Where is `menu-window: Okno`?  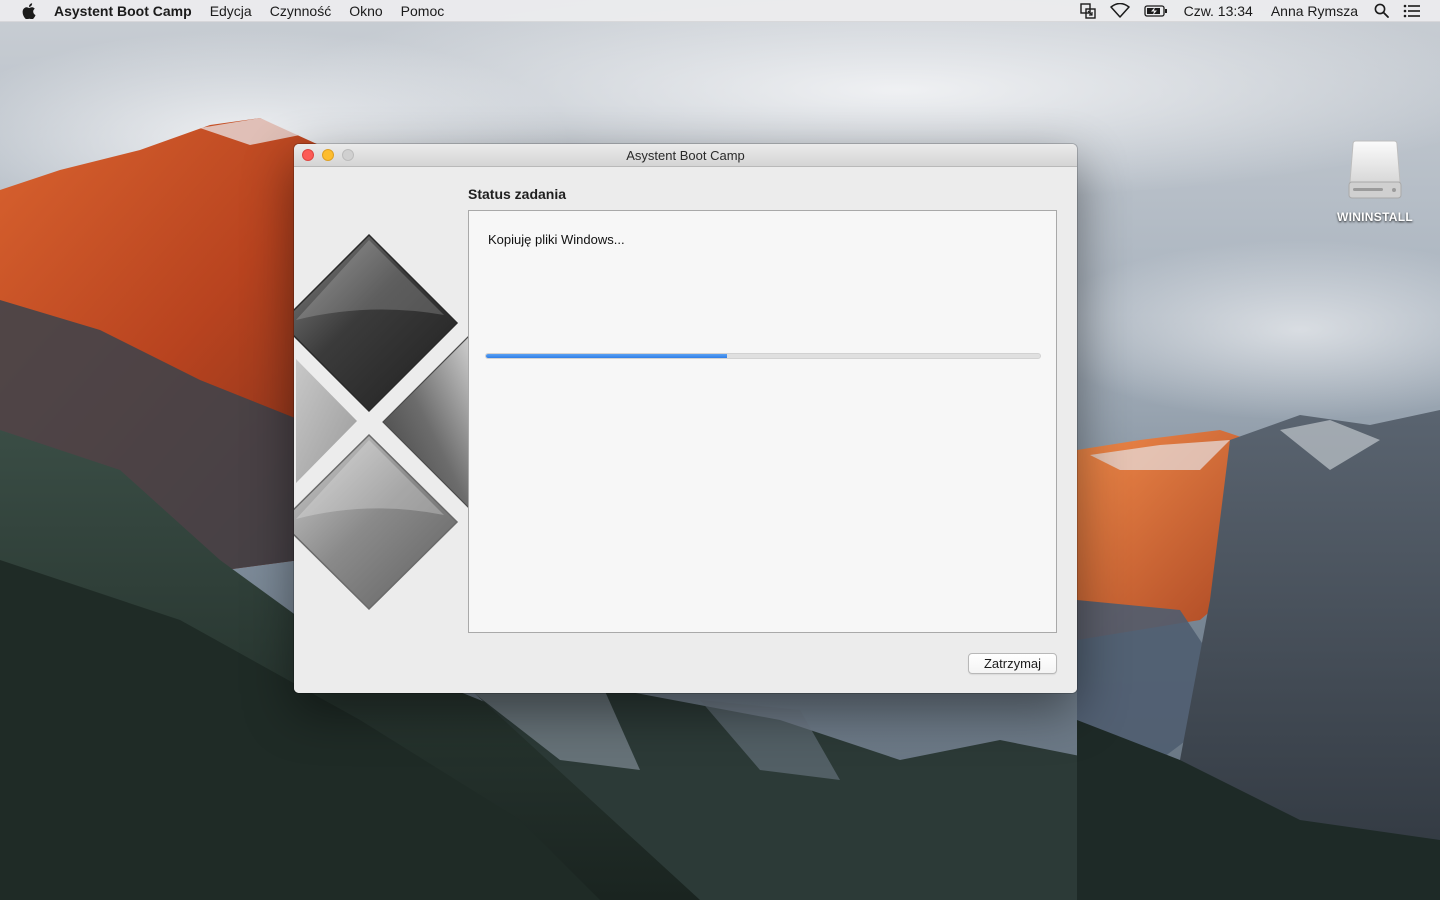 menu-window: Okno is located at coordinates (365, 11).